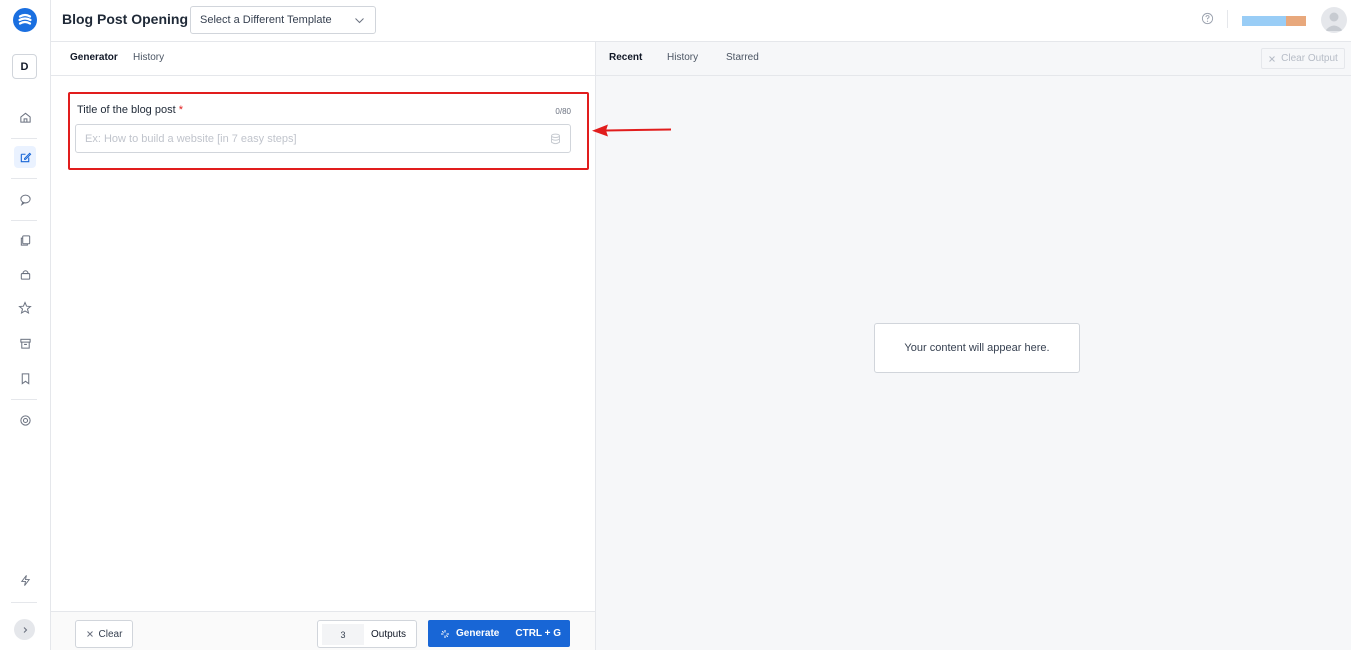 This screenshot has width=1351, height=650. What do you see at coordinates (343, 634) in the screenshot?
I see `outputs-count-input: 3` at bounding box center [343, 634].